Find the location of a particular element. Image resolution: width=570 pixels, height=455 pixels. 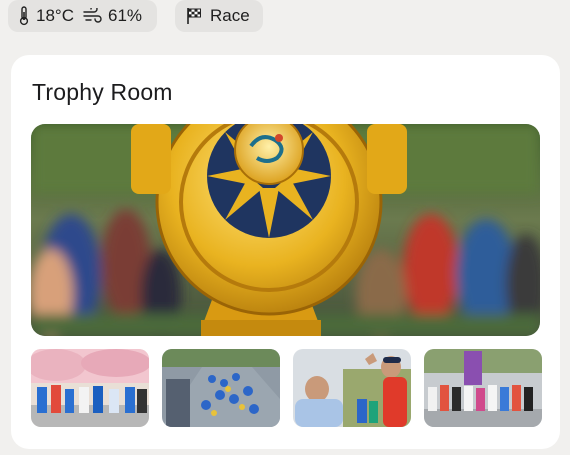

humidity-value: 61% is located at coordinates (125, 15).